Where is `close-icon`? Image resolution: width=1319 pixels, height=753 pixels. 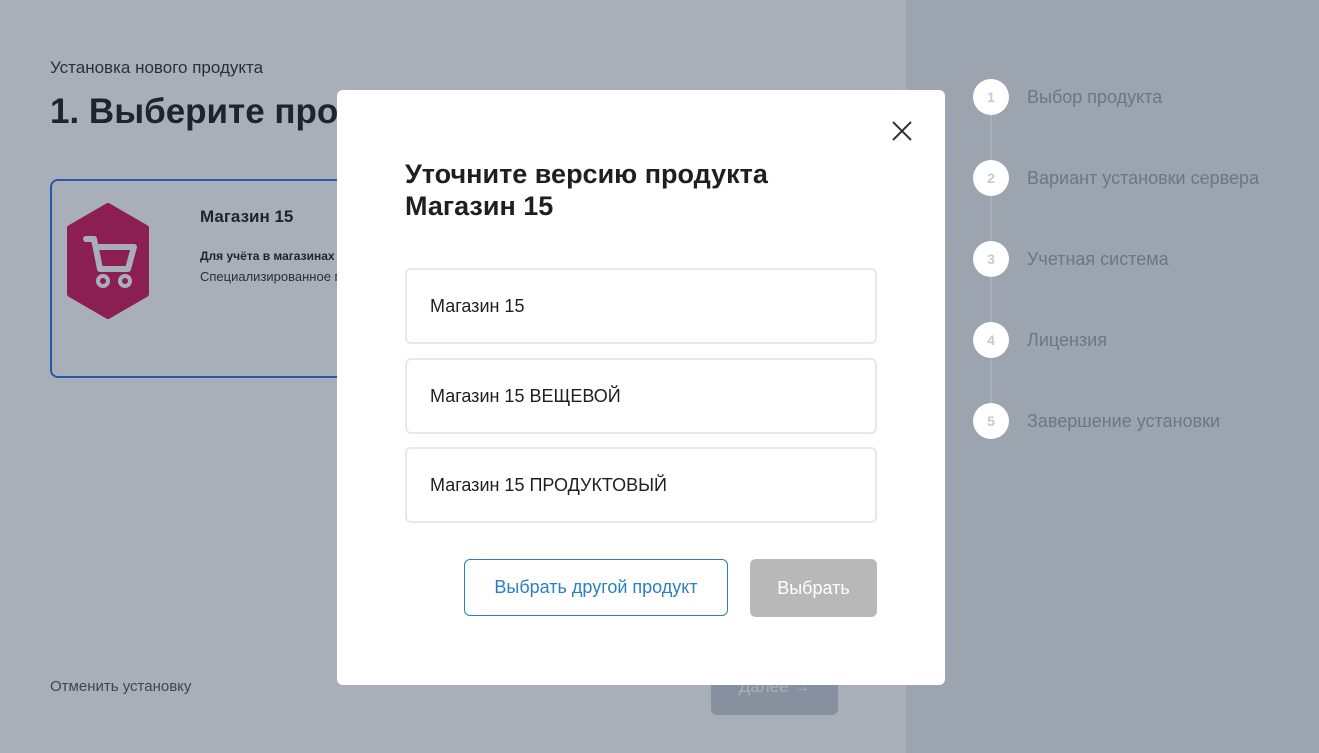
close-icon is located at coordinates (902, 131).